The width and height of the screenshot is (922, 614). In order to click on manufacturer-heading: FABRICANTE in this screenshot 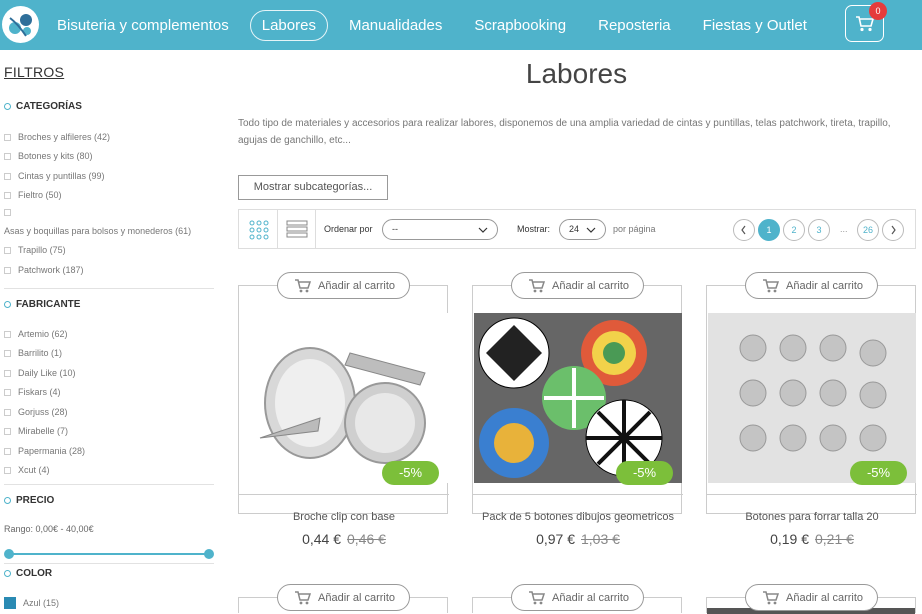, I will do `click(42, 304)`.